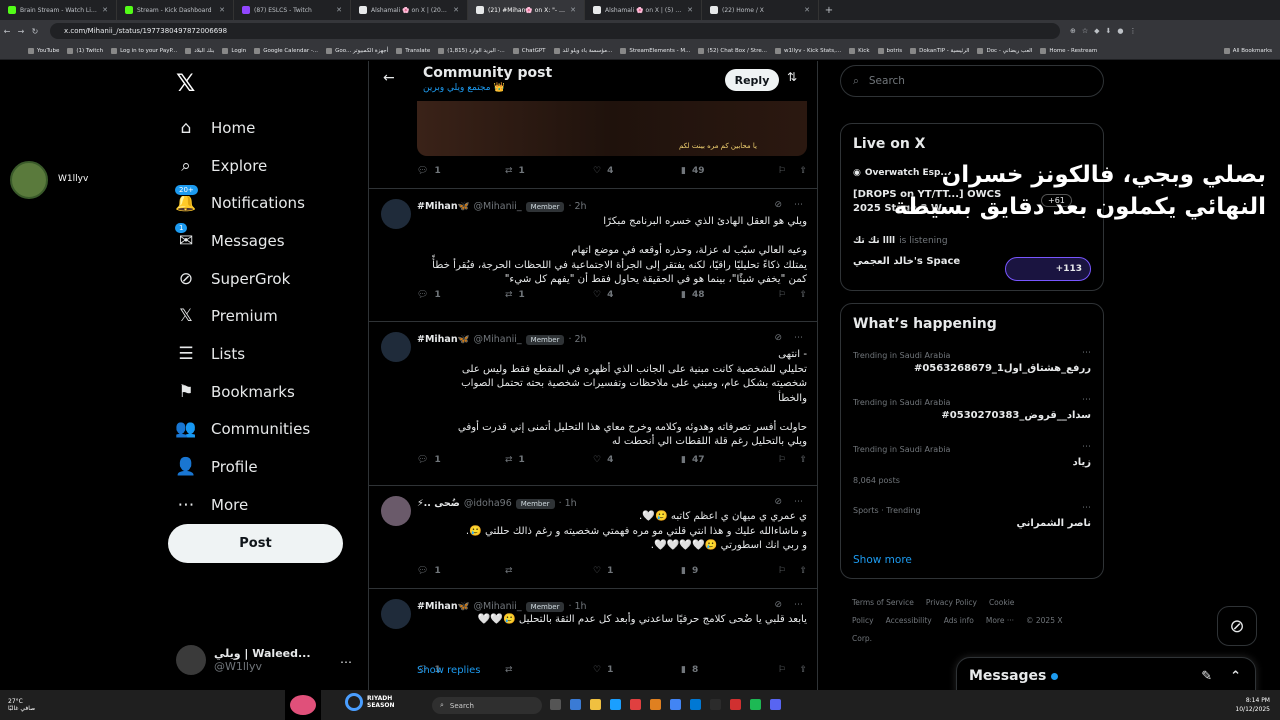 The height and width of the screenshot is (720, 1280). What do you see at coordinates (185, 83) in the screenshot?
I see `x-logo-icon: 𝕏` at bounding box center [185, 83].